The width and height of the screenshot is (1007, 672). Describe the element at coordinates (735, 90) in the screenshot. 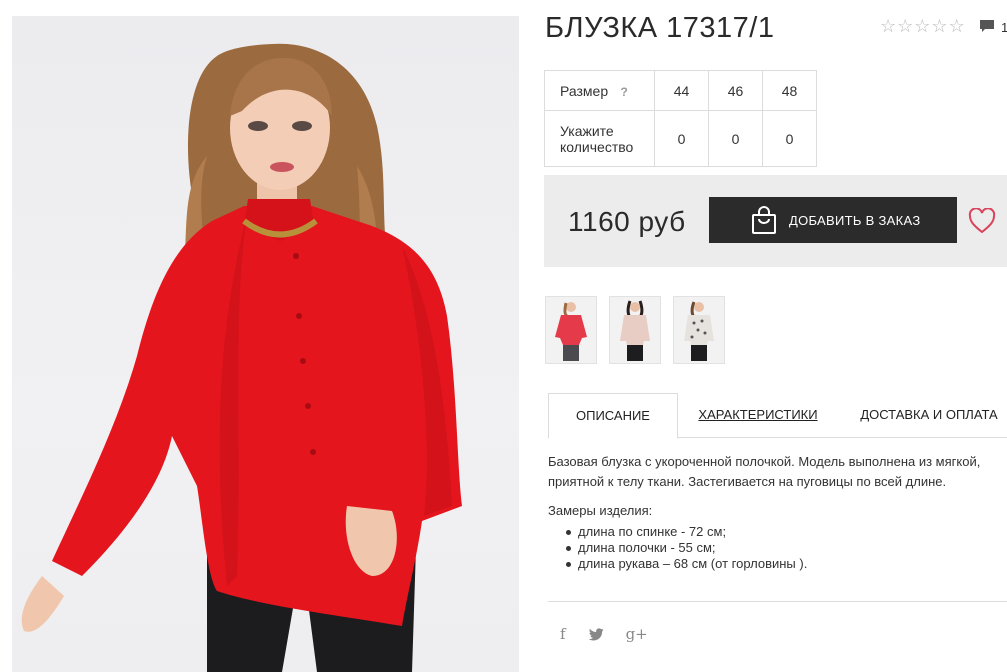

I see `size-46: 46` at that location.